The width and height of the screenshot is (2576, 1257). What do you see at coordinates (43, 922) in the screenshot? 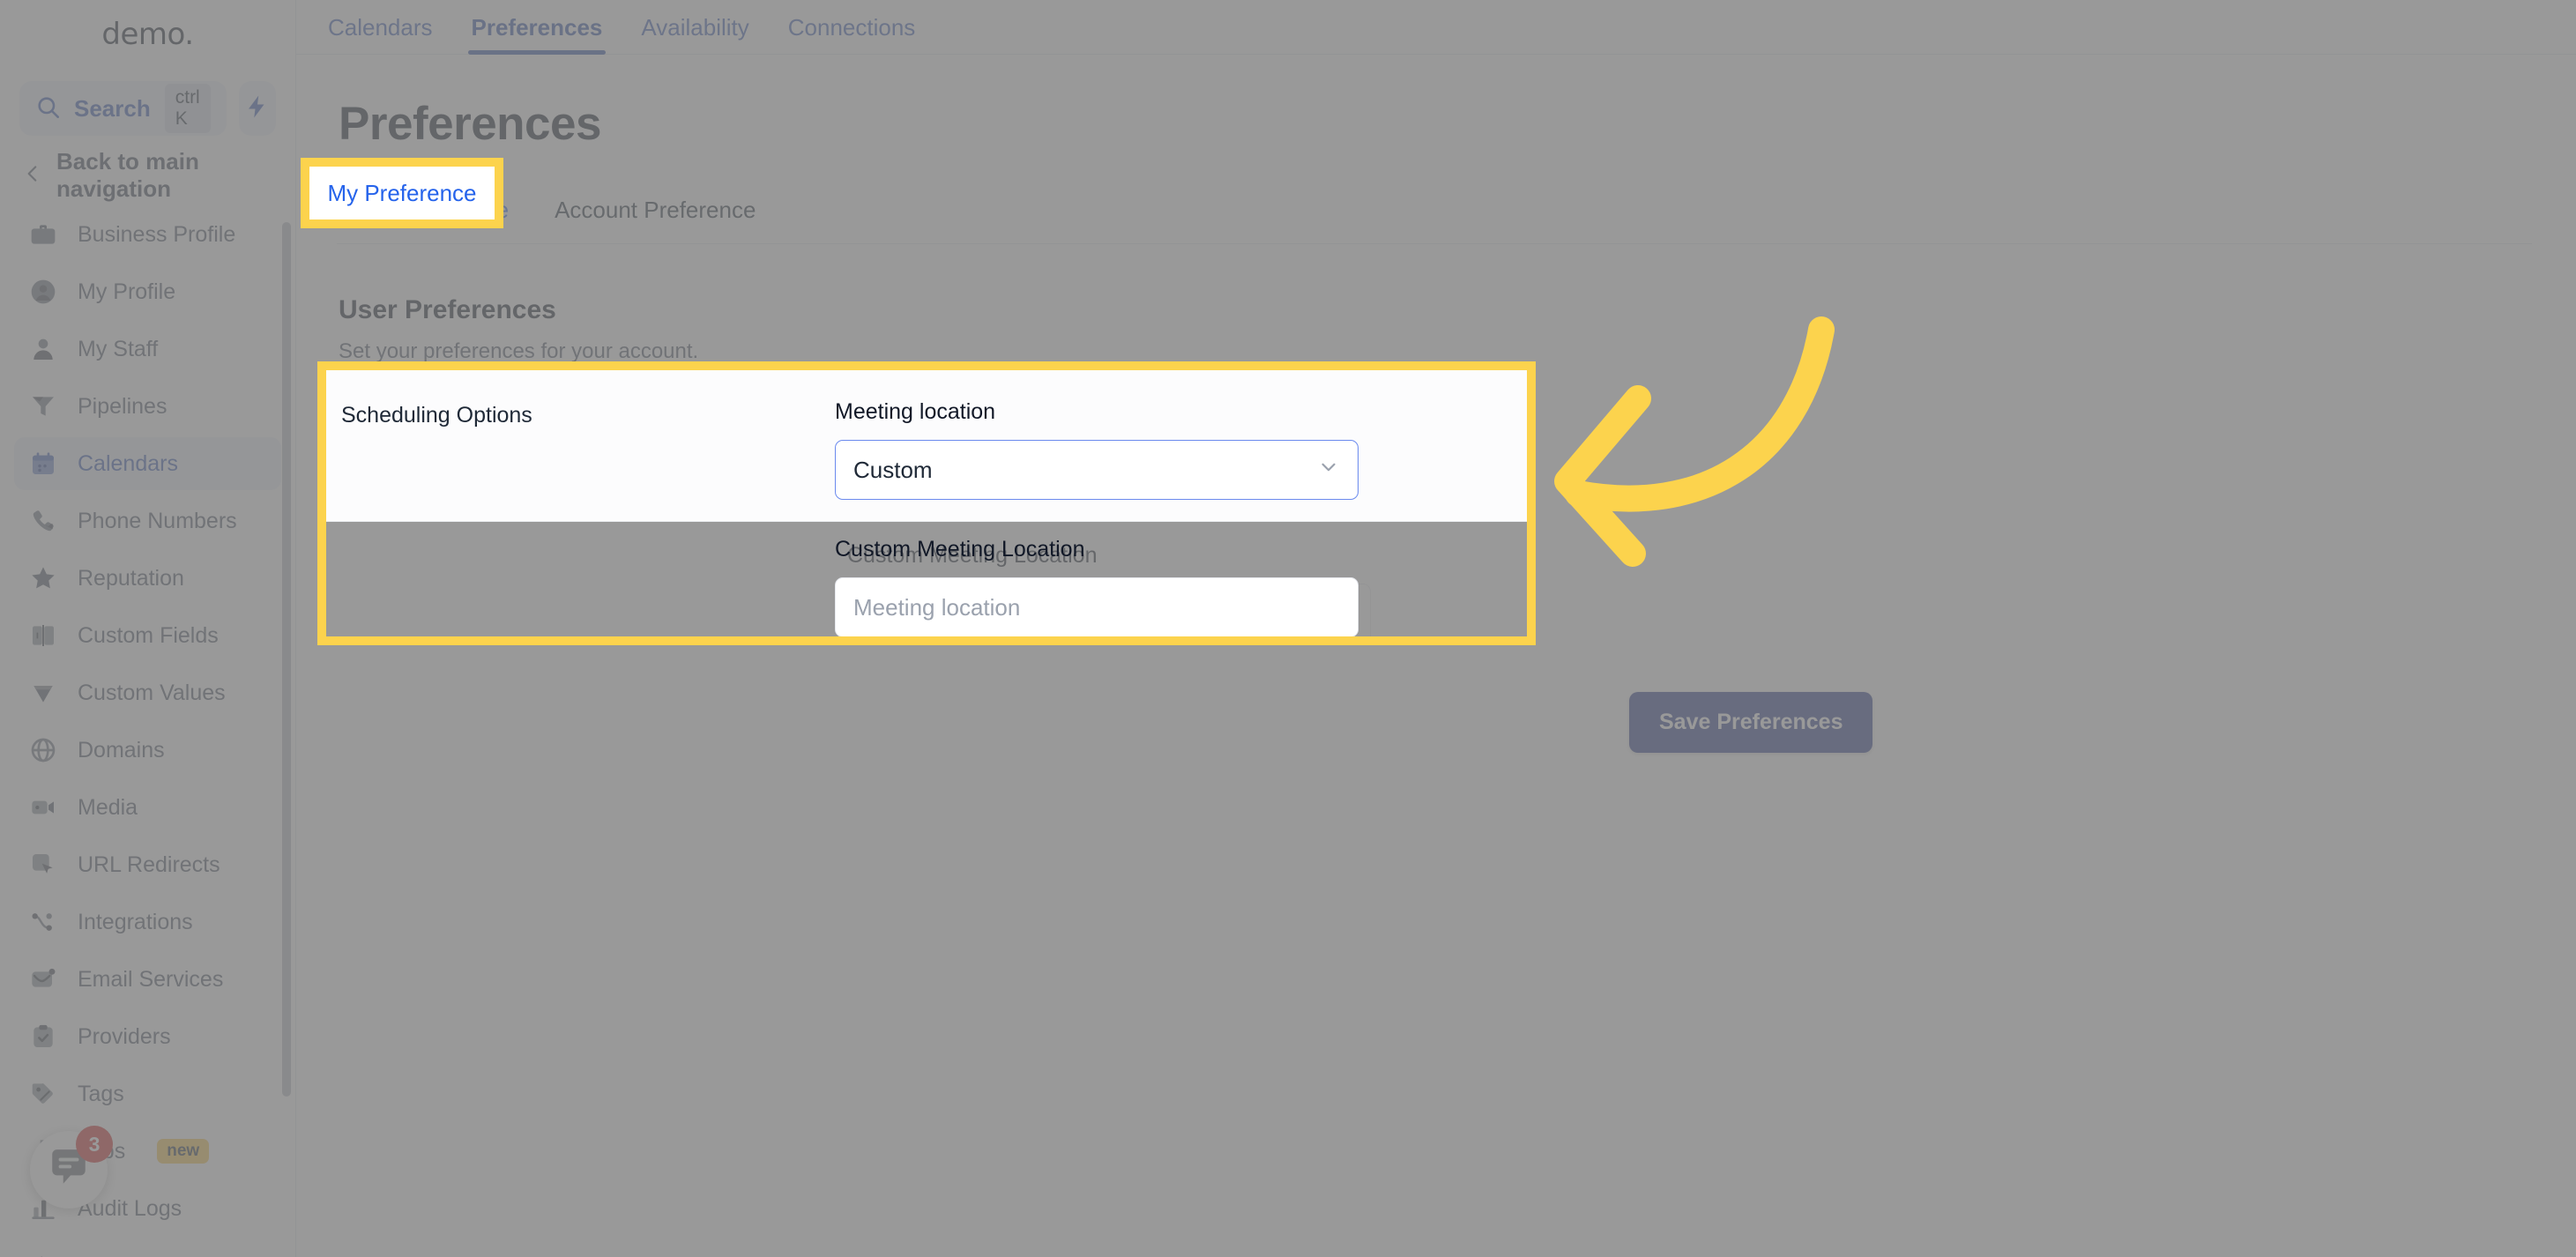
I see `share-nodes-icon` at bounding box center [43, 922].